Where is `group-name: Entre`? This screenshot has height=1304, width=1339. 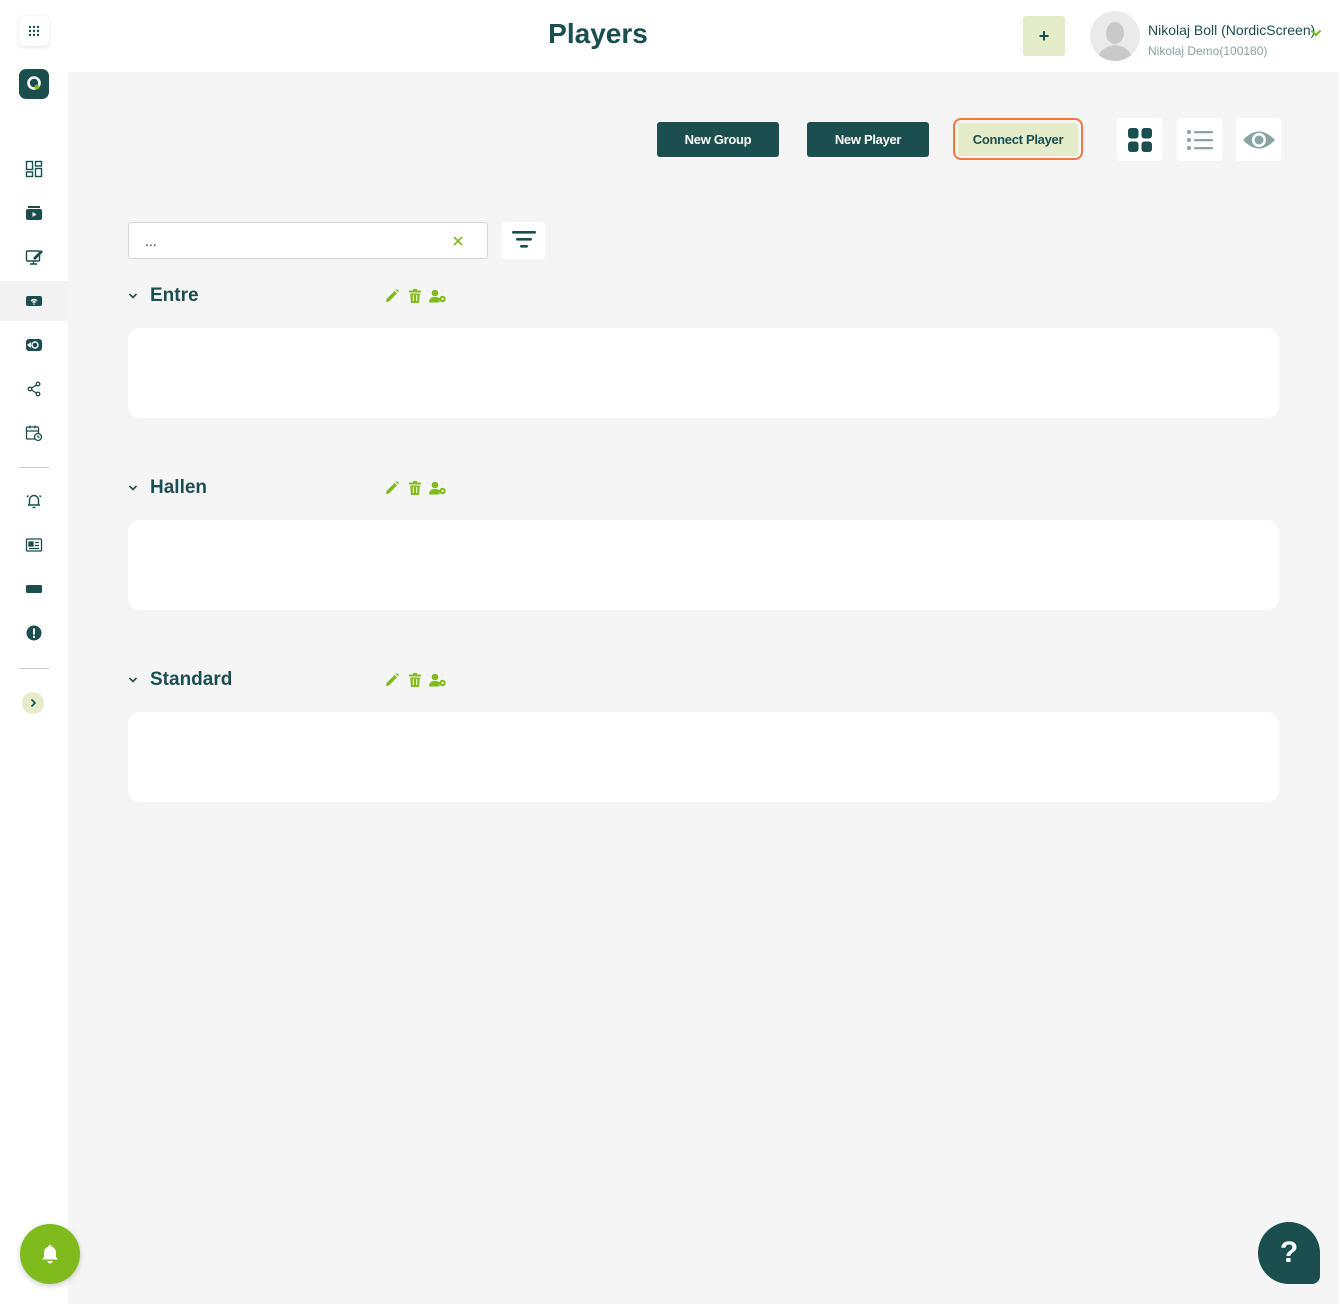
group-name: Entre is located at coordinates (174, 296).